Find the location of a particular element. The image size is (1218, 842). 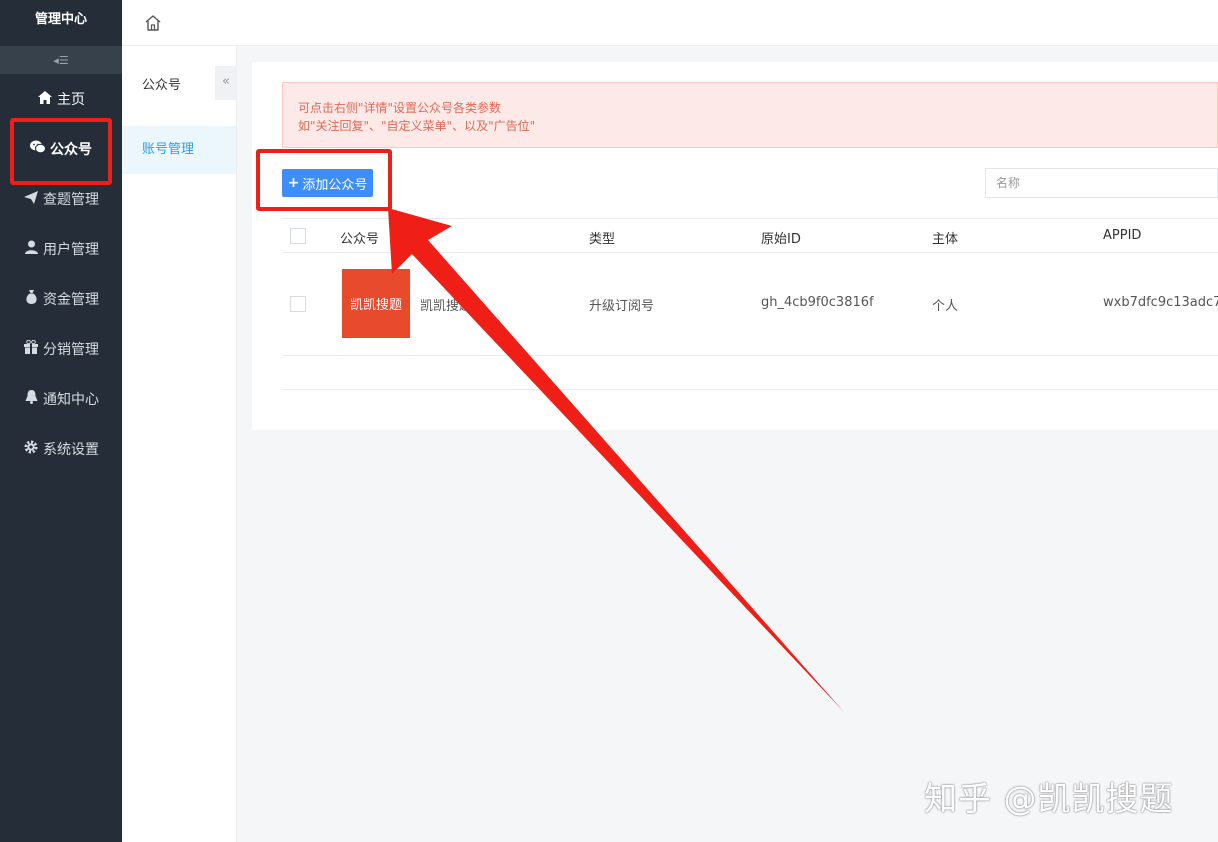

watermark-text: 知乎 @凯凯搜题 is located at coordinates (1049, 798).